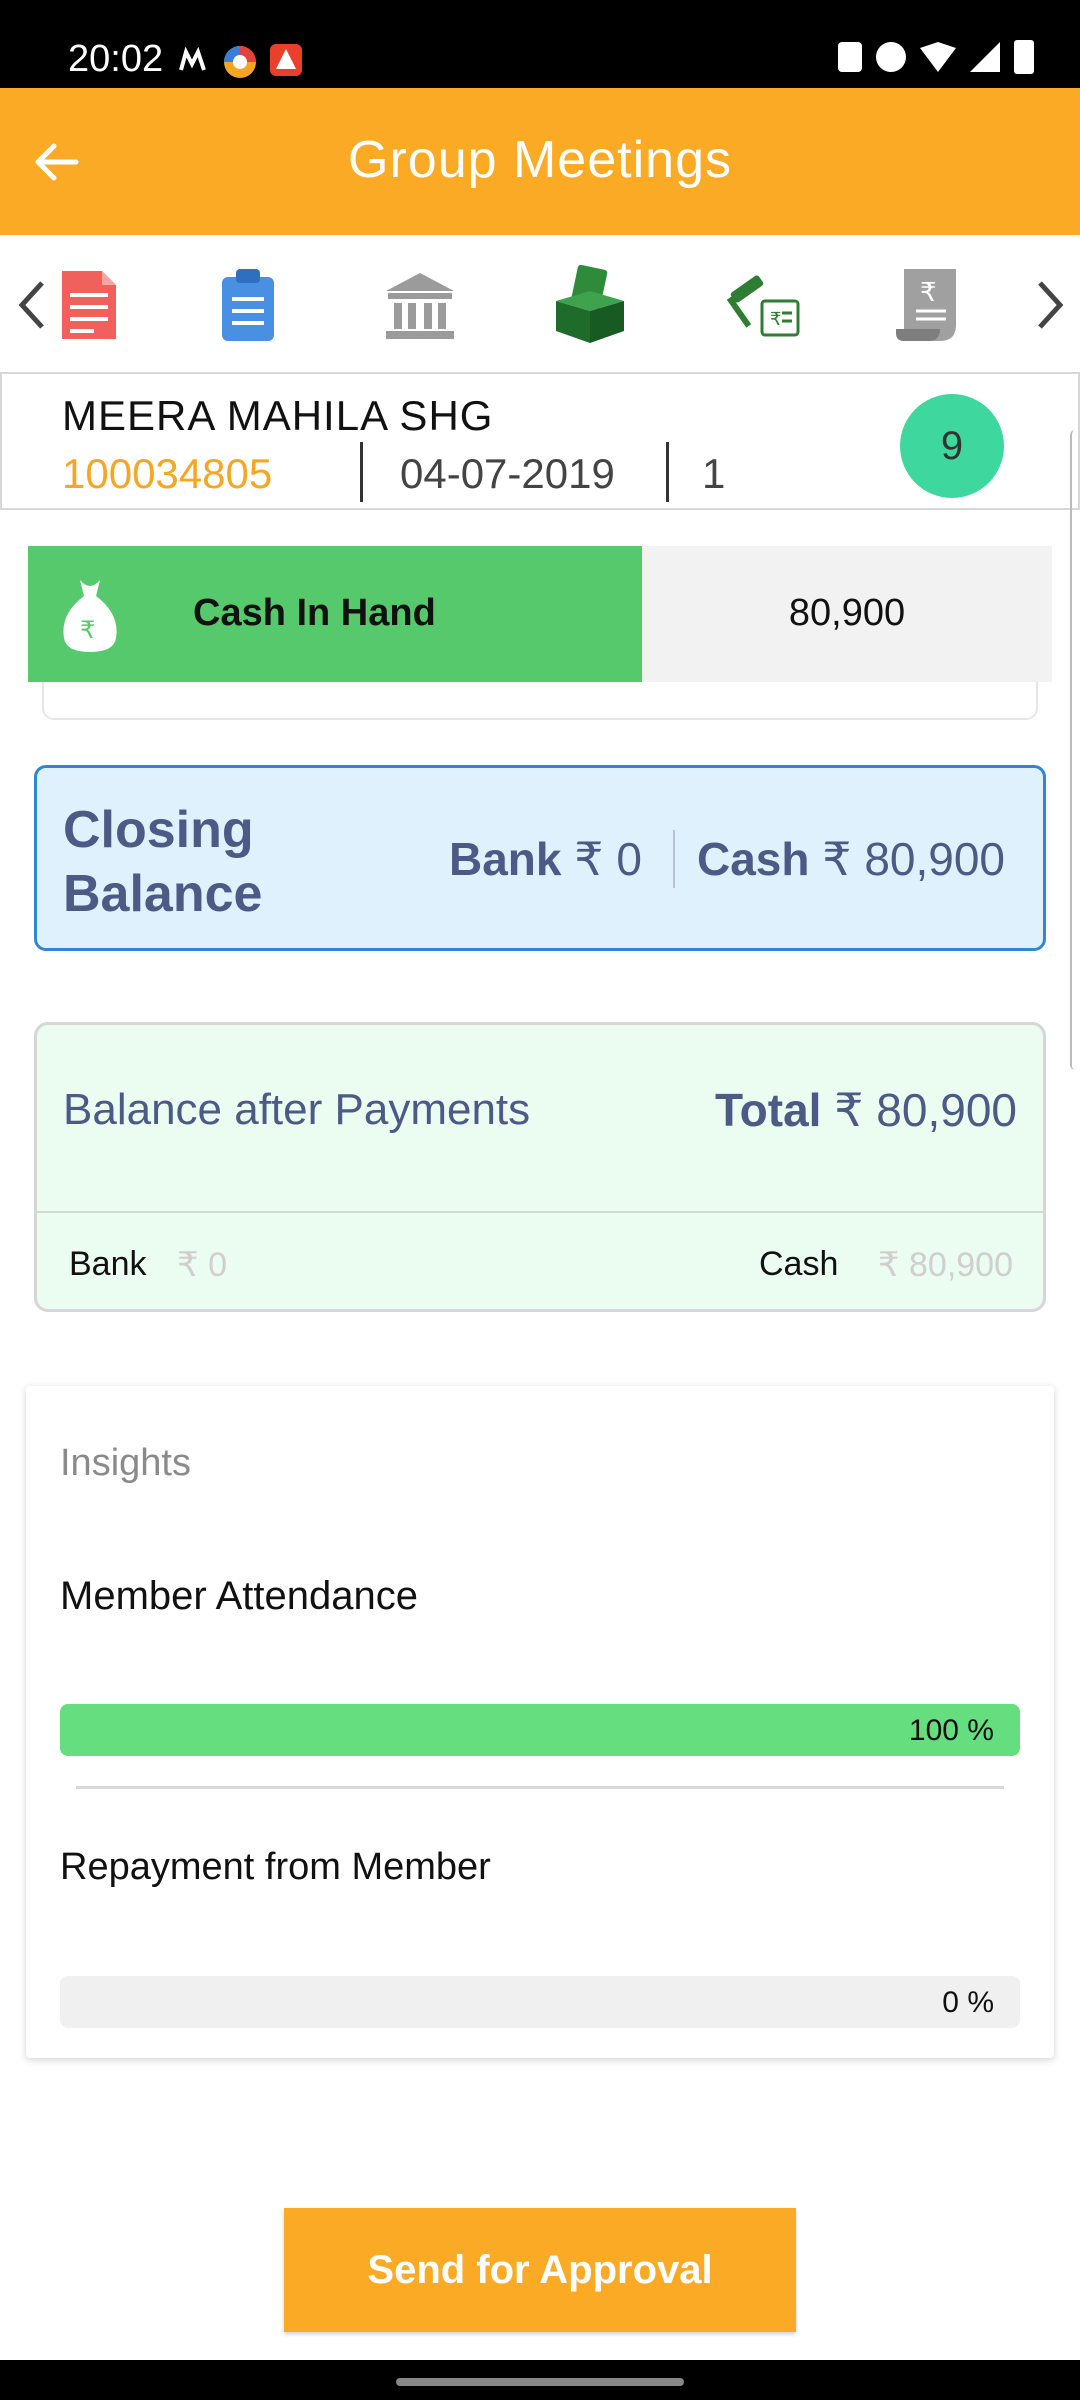 This screenshot has height=2400, width=1080. I want to click on alarm-icon, so click(891, 57).